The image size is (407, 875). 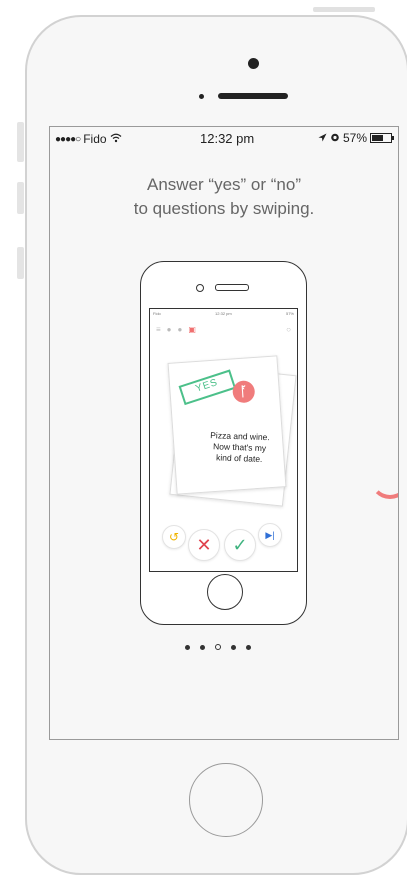 What do you see at coordinates (232, 287) in the screenshot?
I see `illustrated-speaker` at bounding box center [232, 287].